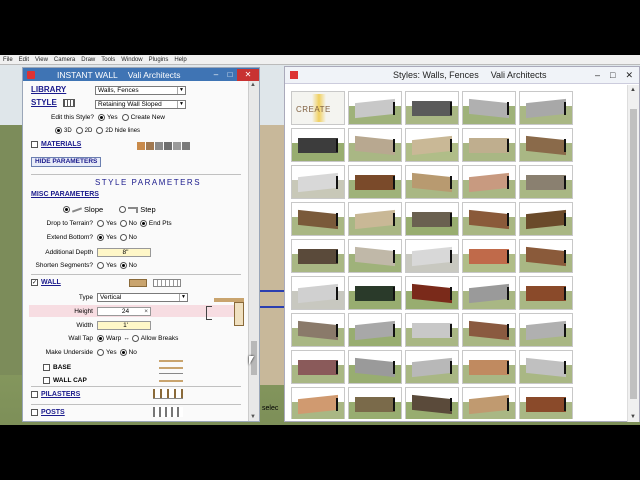  Describe the element at coordinates (58, 130) in the screenshot. I see `view-3d-radio` at that location.